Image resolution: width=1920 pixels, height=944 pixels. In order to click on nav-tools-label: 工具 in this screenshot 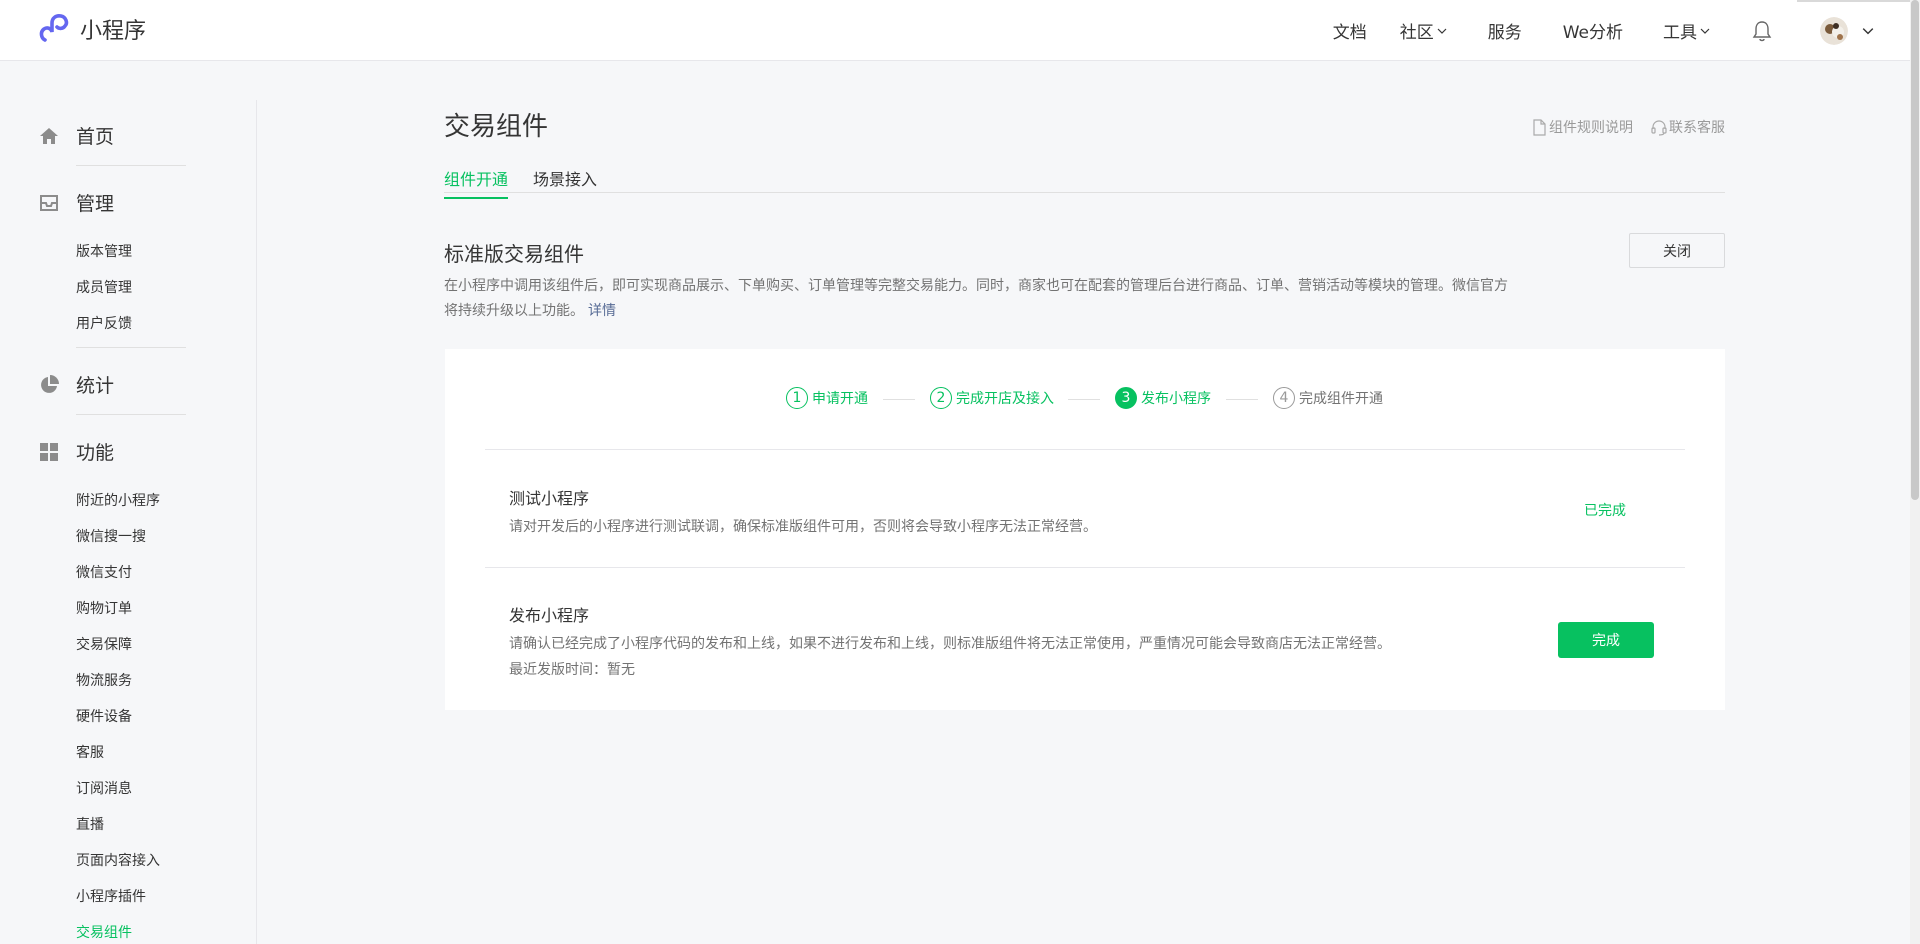, I will do `click(1680, 33)`.